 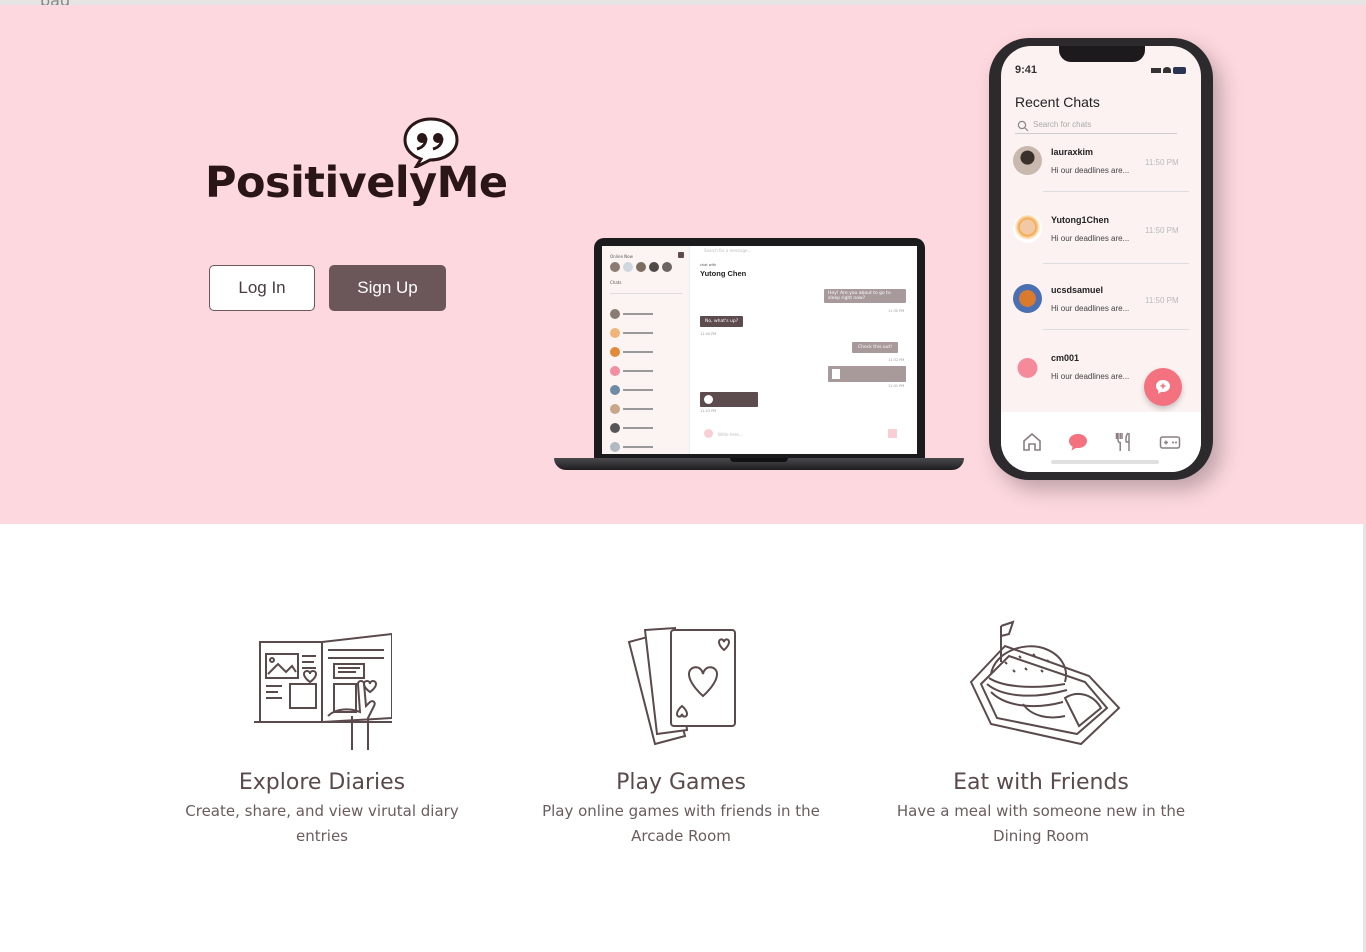 I want to click on message-bubble: Check this out!, so click(x=875, y=347).